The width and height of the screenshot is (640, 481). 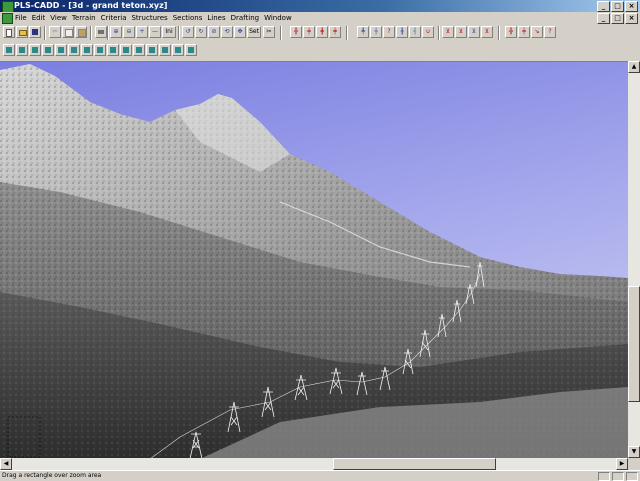 I want to click on wire-clearance-icon: ┤, so click(x=415, y=31).